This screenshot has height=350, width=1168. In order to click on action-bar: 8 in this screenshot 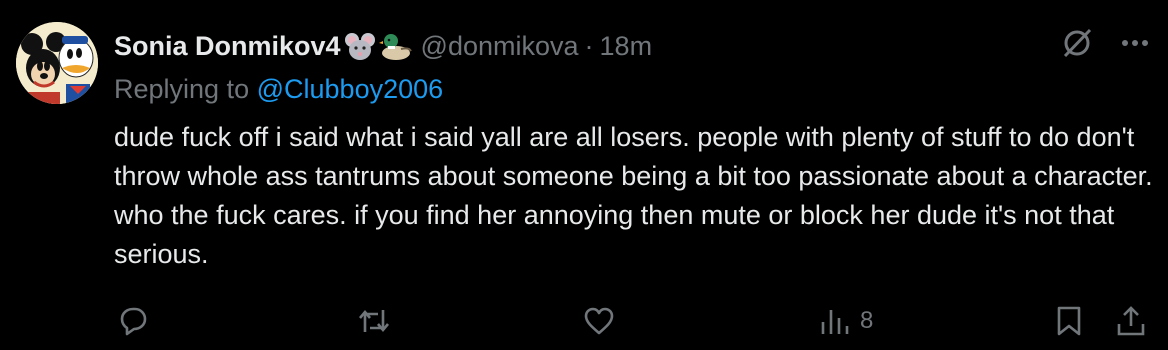, I will do `click(584, 321)`.